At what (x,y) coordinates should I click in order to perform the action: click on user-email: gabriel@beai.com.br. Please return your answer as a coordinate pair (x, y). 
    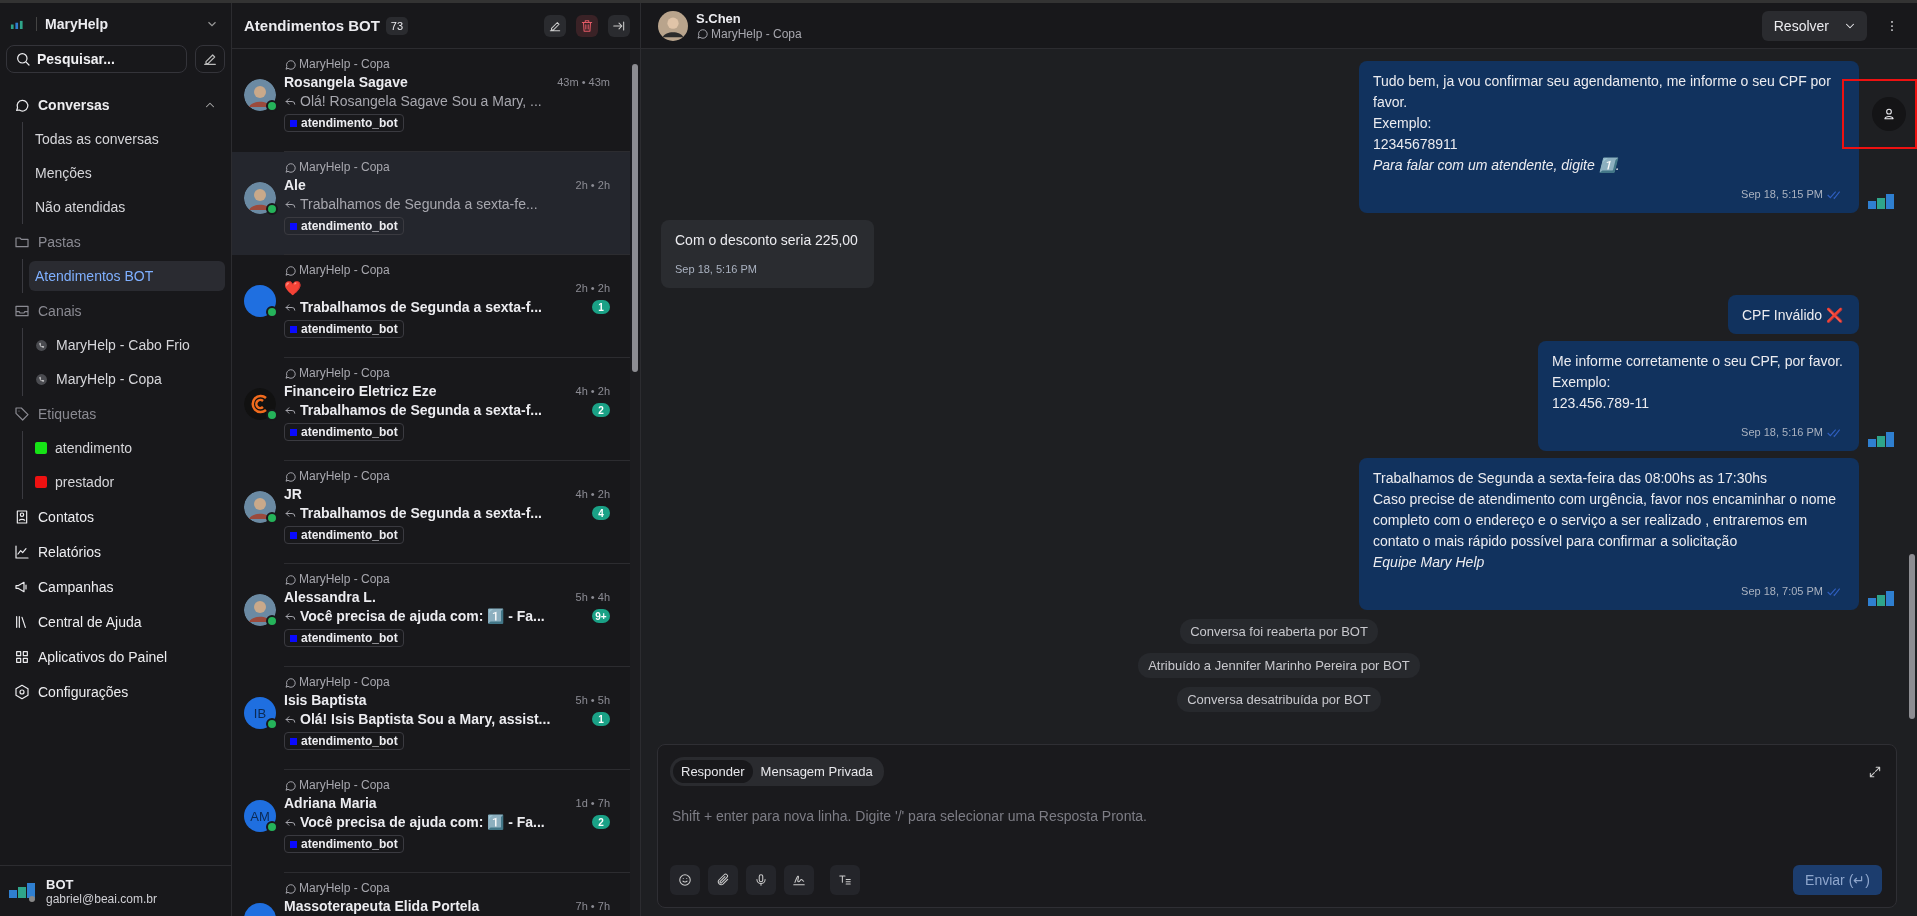
    Looking at the image, I should click on (101, 898).